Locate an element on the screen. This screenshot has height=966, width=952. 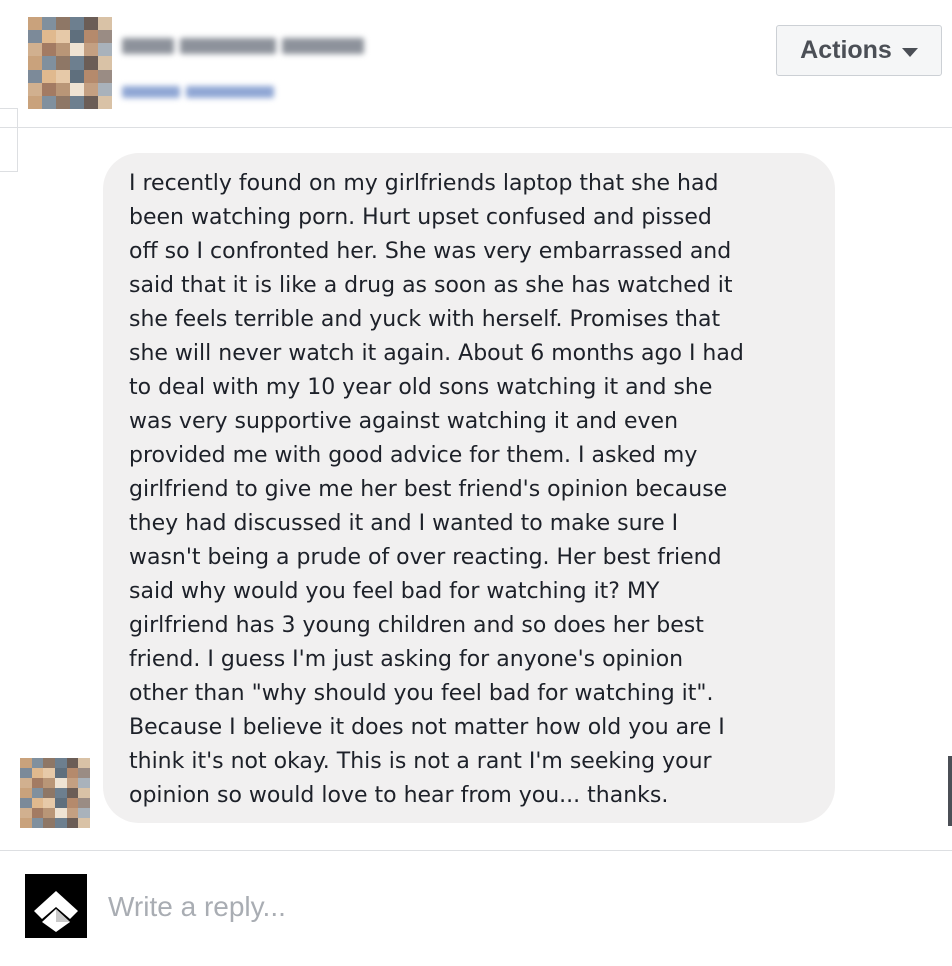
side-panel-tab is located at coordinates (9, 140).